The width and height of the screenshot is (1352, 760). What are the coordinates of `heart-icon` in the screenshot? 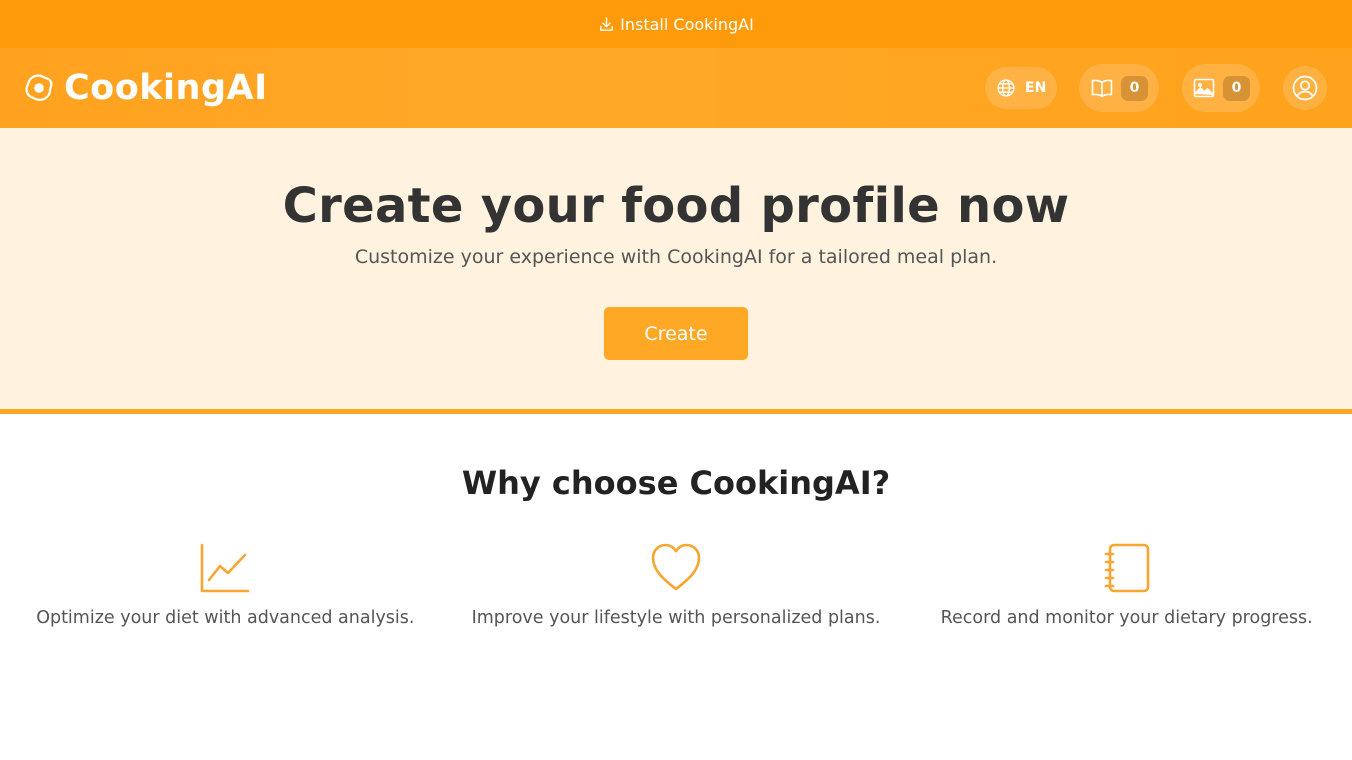 It's located at (676, 567).